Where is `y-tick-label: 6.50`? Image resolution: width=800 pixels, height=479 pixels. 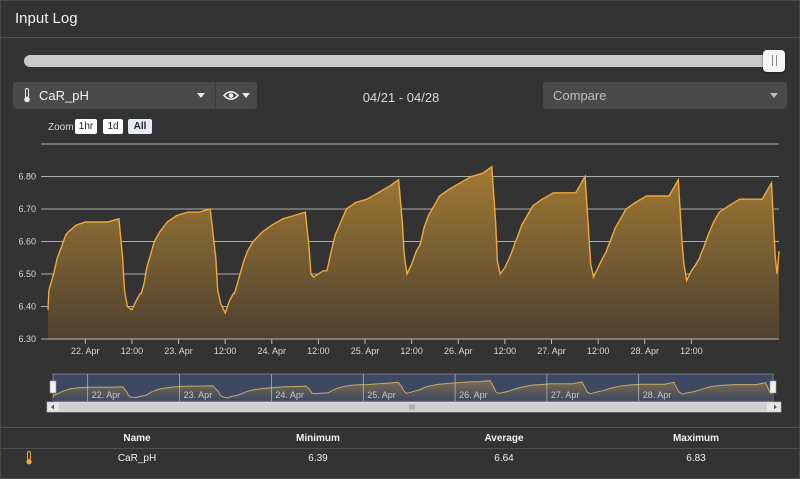 y-tick-label: 6.50 is located at coordinates (27, 274).